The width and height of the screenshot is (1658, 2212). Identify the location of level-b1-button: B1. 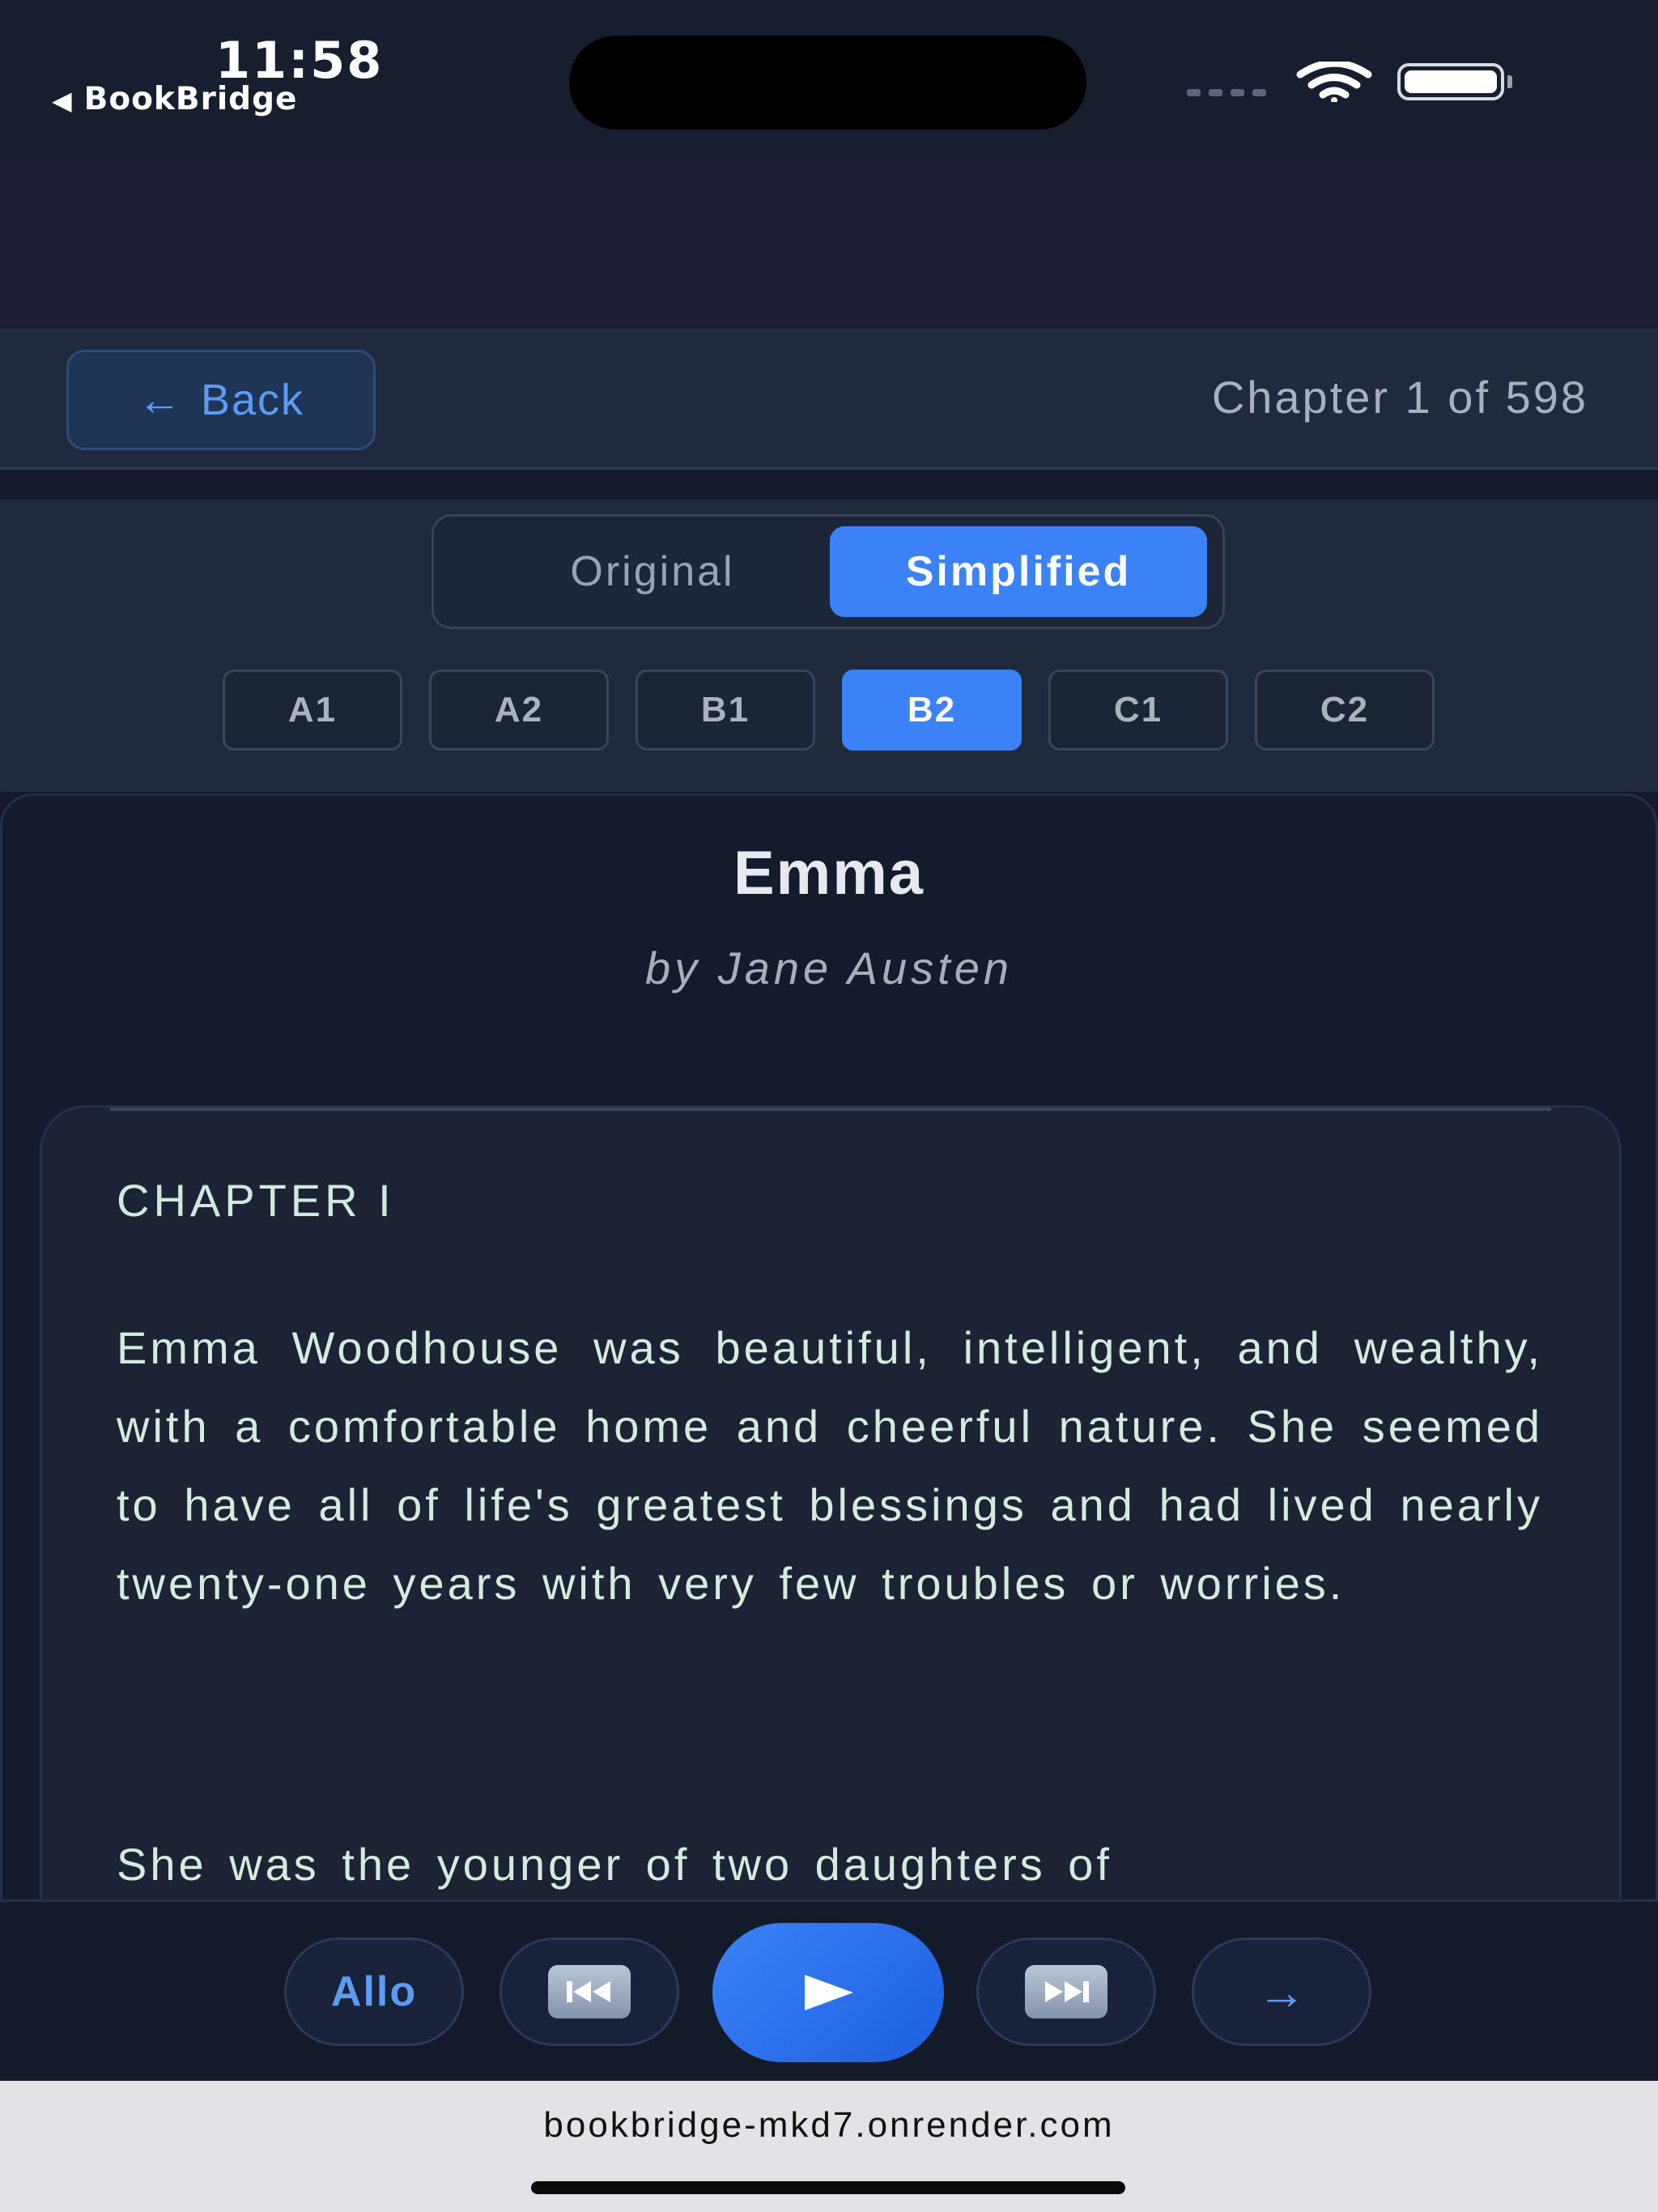
(725, 711).